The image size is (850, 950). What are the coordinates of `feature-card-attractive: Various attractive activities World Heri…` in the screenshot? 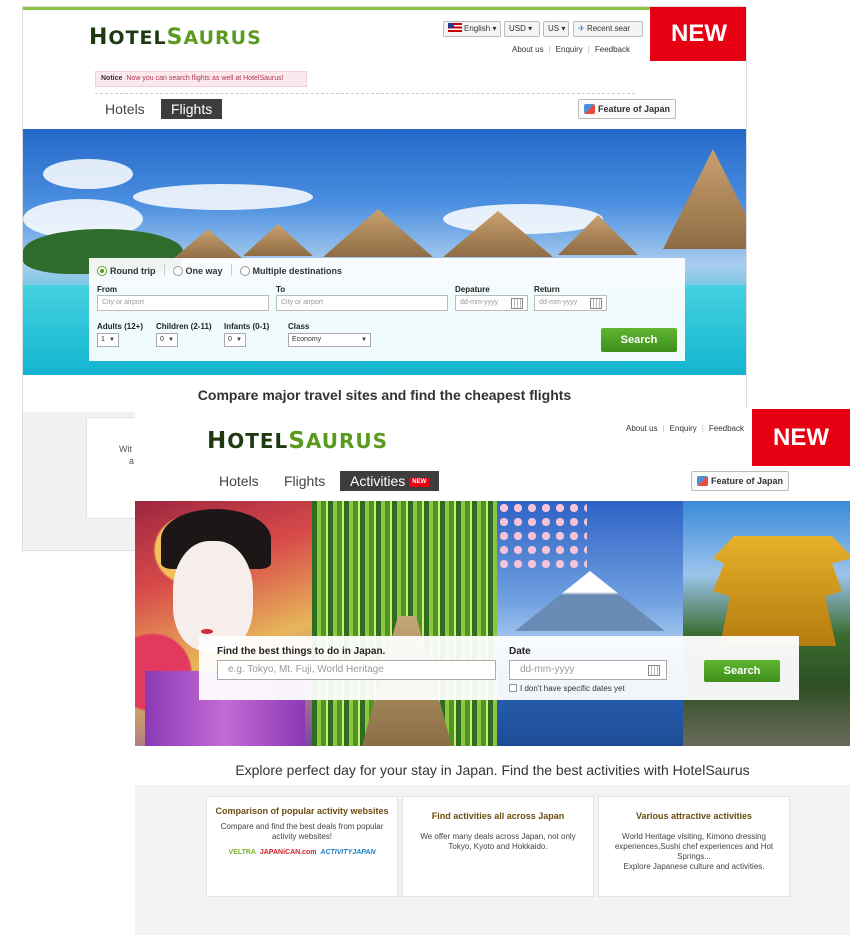 It's located at (694, 846).